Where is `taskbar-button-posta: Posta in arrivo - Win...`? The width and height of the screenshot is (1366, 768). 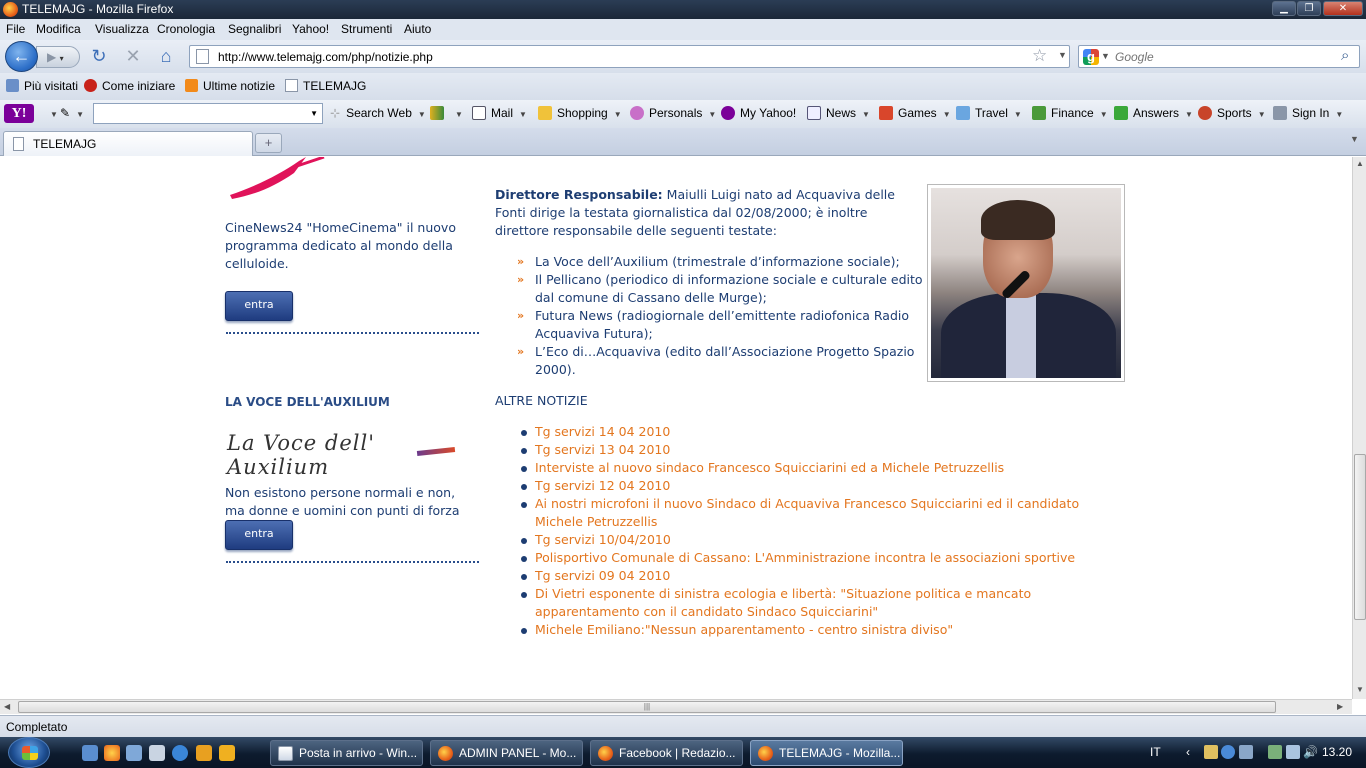
taskbar-button-posta: Posta in arrivo - Win... is located at coordinates (346, 753).